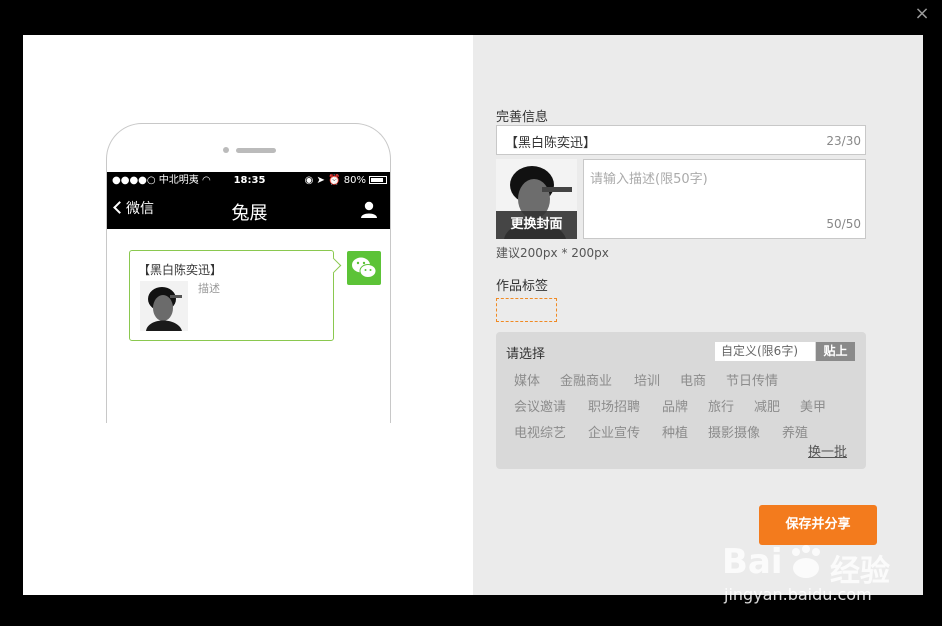 This screenshot has height=626, width=942. Describe the element at coordinates (369, 210) in the screenshot. I see `user-icon` at that location.